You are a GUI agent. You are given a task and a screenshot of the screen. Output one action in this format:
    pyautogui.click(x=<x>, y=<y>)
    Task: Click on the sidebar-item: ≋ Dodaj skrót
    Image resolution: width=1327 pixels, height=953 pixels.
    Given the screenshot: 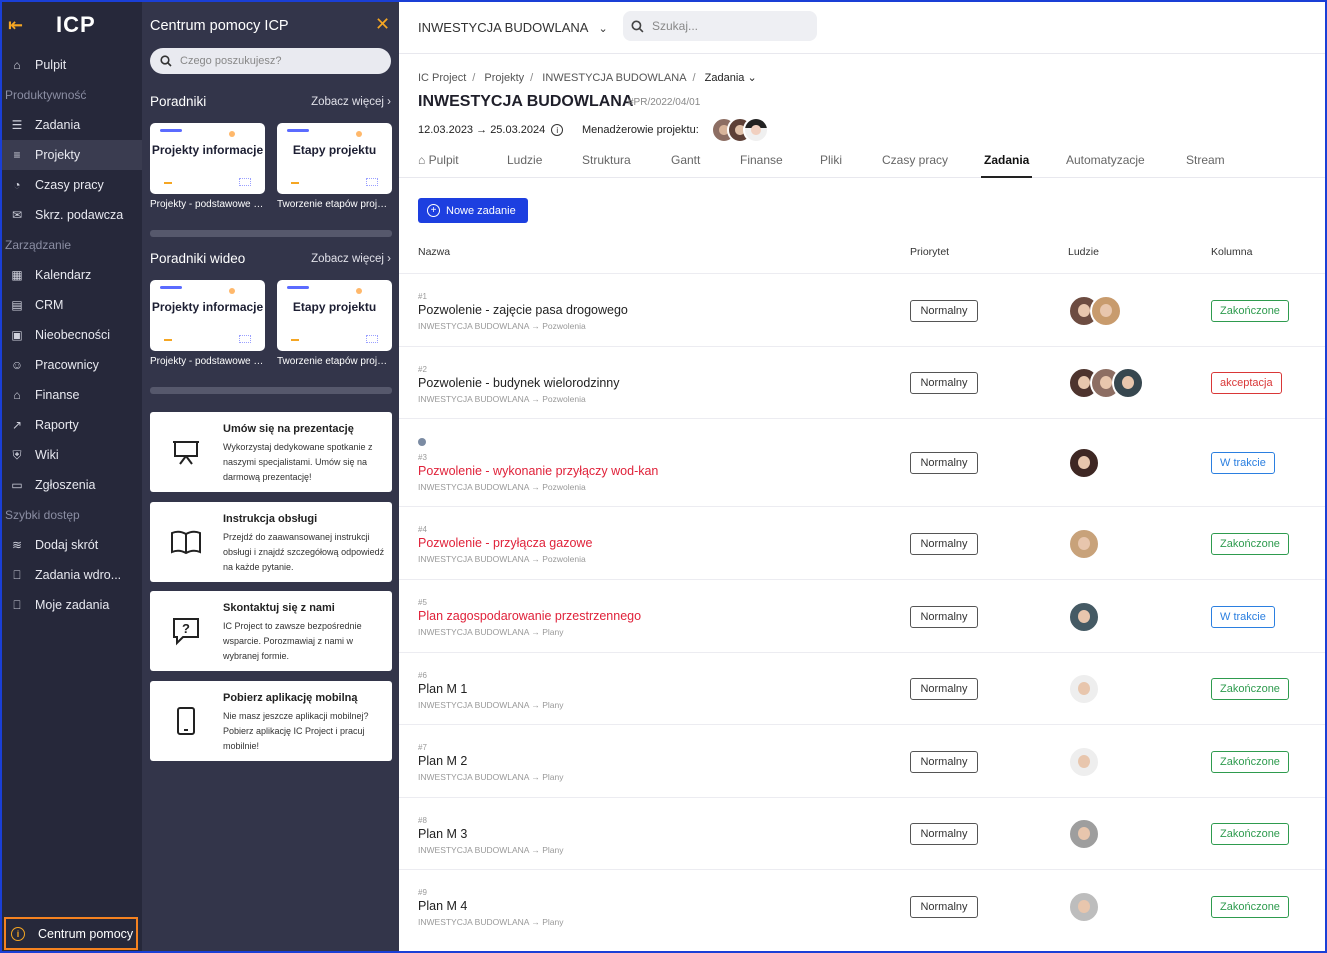 What is the action you would take?
    pyautogui.click(x=72, y=545)
    